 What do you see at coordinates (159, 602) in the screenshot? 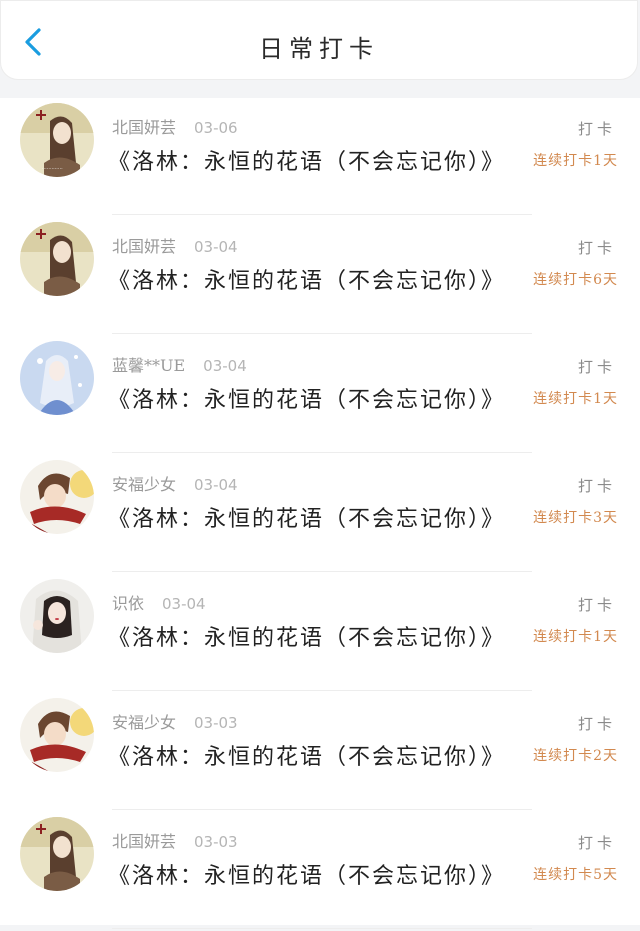
I see `user-line: 识依 03-04` at bounding box center [159, 602].